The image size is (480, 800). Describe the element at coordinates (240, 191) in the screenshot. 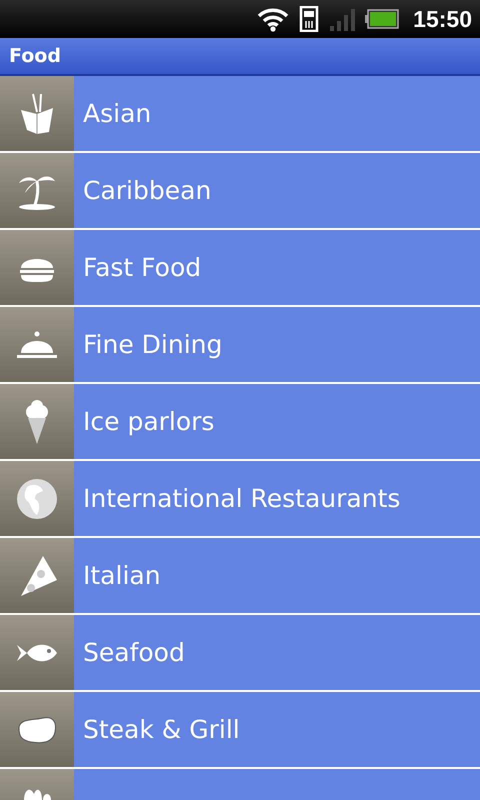

I see `category-item: Caribbean` at that location.